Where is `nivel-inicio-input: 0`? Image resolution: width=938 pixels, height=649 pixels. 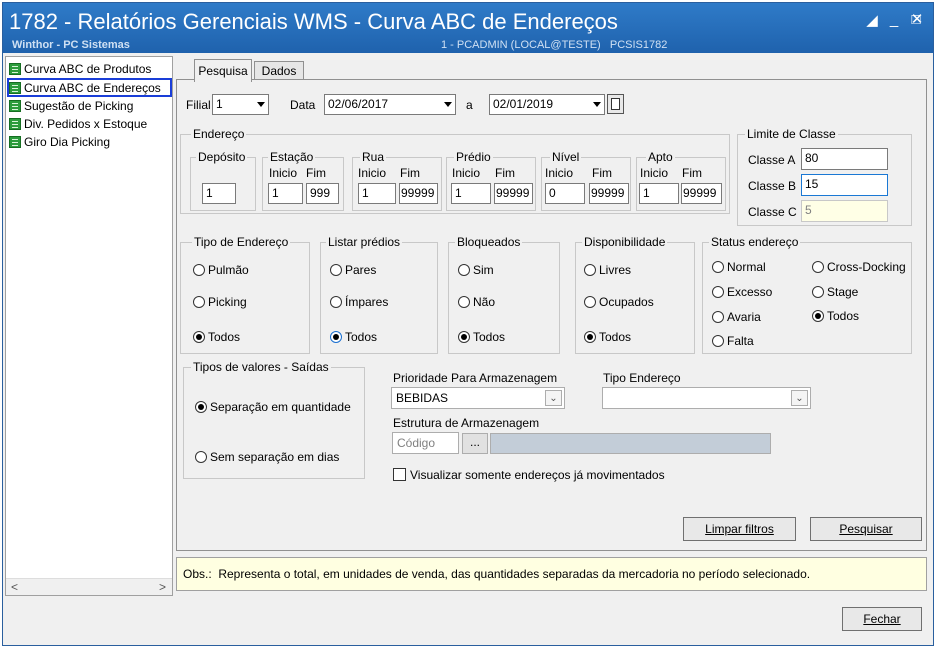
nivel-inicio-input: 0 is located at coordinates (565, 193).